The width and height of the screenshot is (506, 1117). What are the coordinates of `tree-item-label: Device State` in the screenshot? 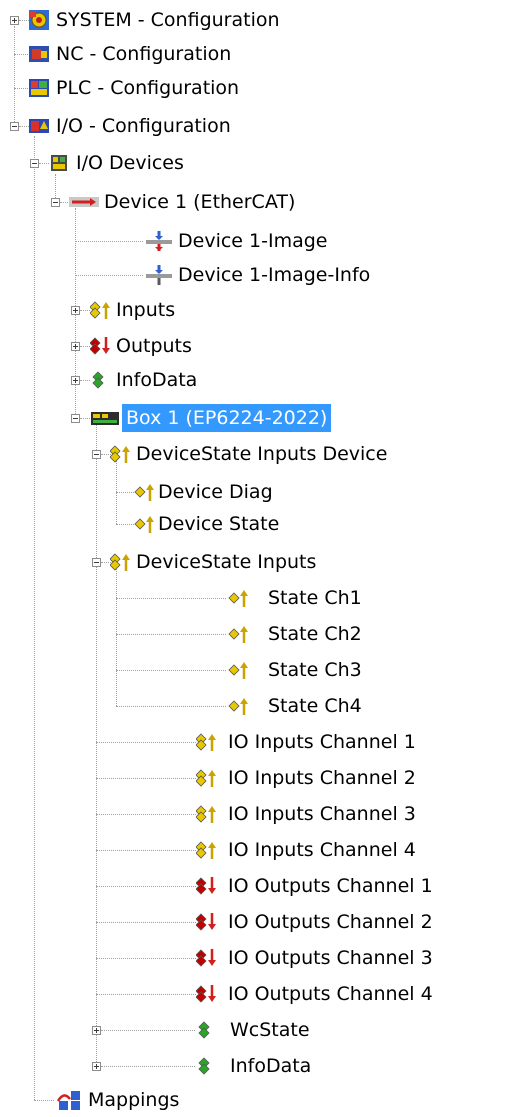 It's located at (219, 524).